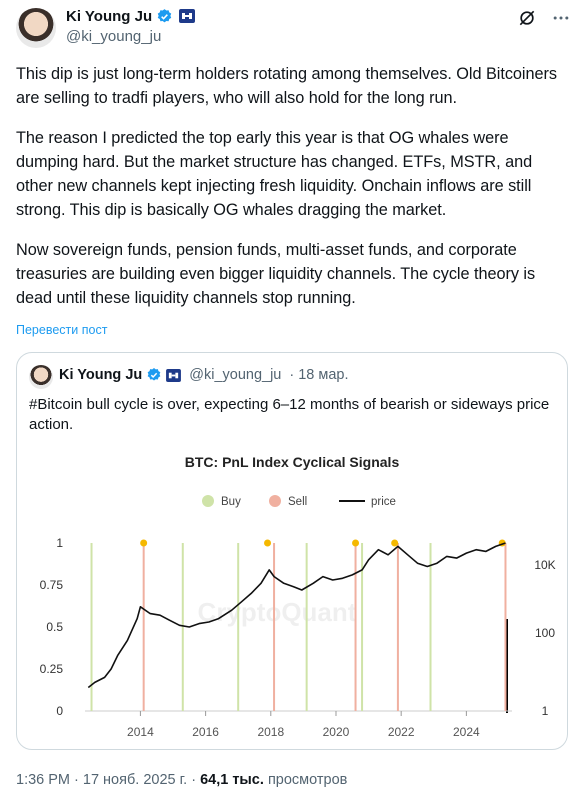 The image size is (585, 800). Describe the element at coordinates (52, 669) in the screenshot. I see `y-left-tick-label: 0.25` at that location.